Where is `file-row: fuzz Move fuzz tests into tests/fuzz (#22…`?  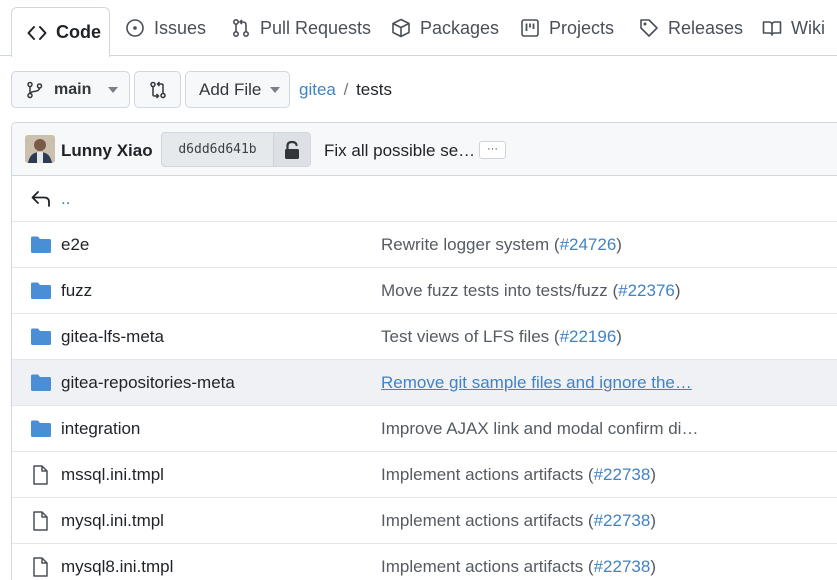
file-row: fuzz Move fuzz tests into tests/fuzz (#22… is located at coordinates (424, 291).